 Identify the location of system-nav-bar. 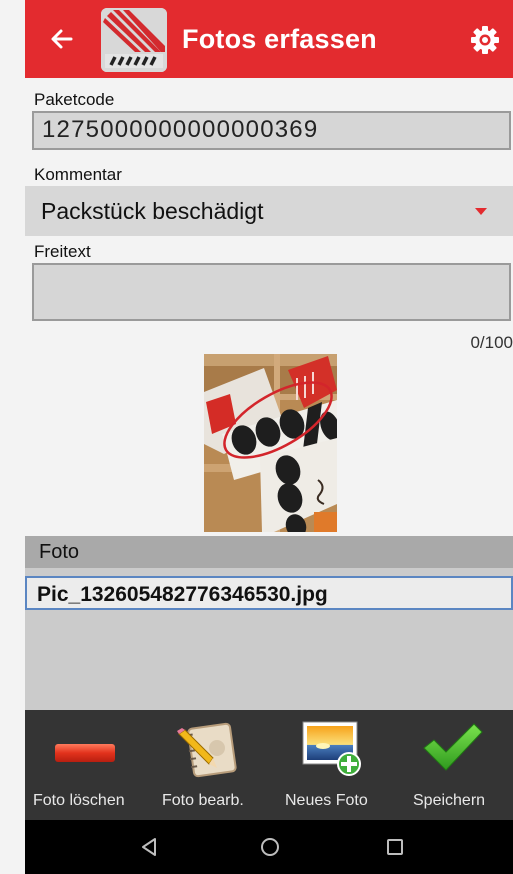
(269, 847).